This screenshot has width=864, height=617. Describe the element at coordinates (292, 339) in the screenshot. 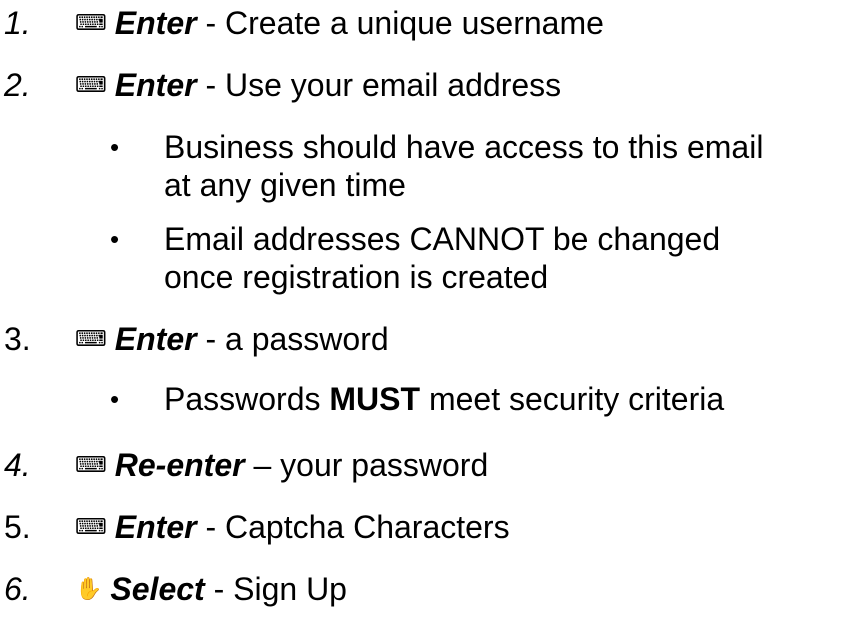

I see `step-text: - a password` at that location.